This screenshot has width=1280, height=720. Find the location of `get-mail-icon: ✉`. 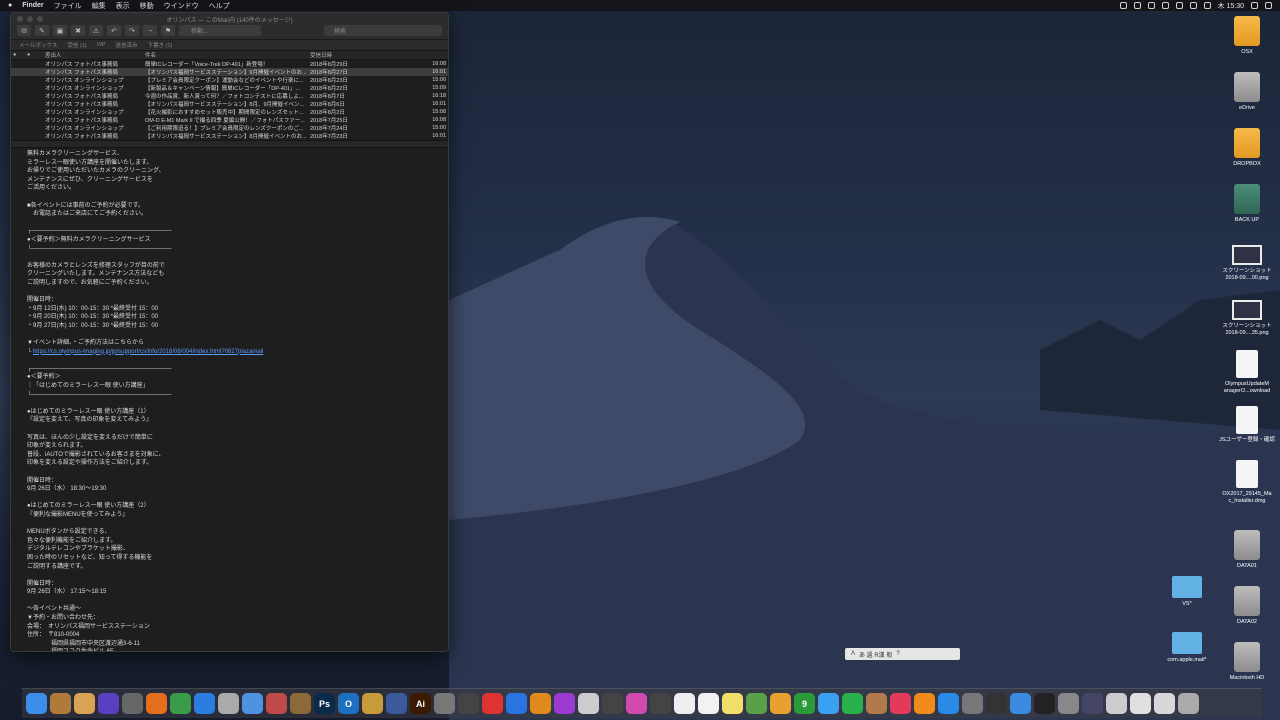

get-mail-icon: ✉ is located at coordinates (24, 30).